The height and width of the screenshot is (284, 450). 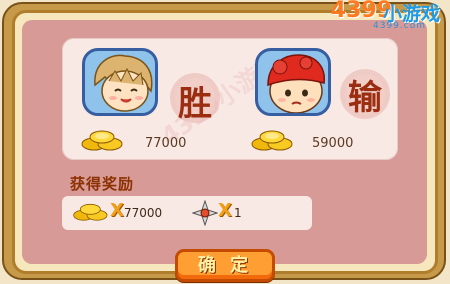 I want to click on confirm-button-label: 确 定, so click(x=225, y=265).